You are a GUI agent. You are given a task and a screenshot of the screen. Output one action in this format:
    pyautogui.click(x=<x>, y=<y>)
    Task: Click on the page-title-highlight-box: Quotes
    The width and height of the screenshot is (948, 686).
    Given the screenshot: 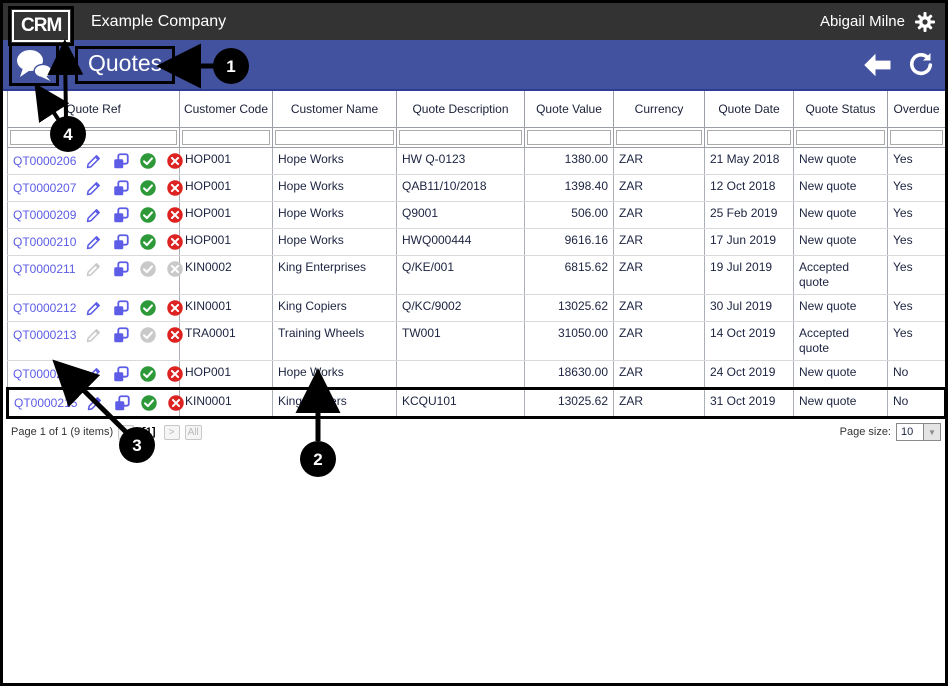 What is the action you would take?
    pyautogui.click(x=125, y=64)
    